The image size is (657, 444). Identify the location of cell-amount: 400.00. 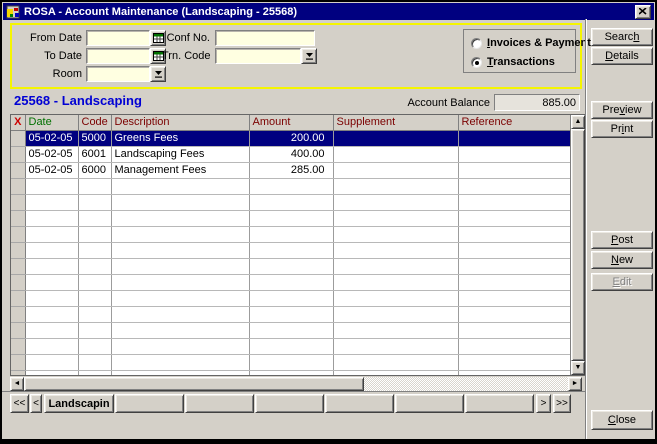
(291, 154).